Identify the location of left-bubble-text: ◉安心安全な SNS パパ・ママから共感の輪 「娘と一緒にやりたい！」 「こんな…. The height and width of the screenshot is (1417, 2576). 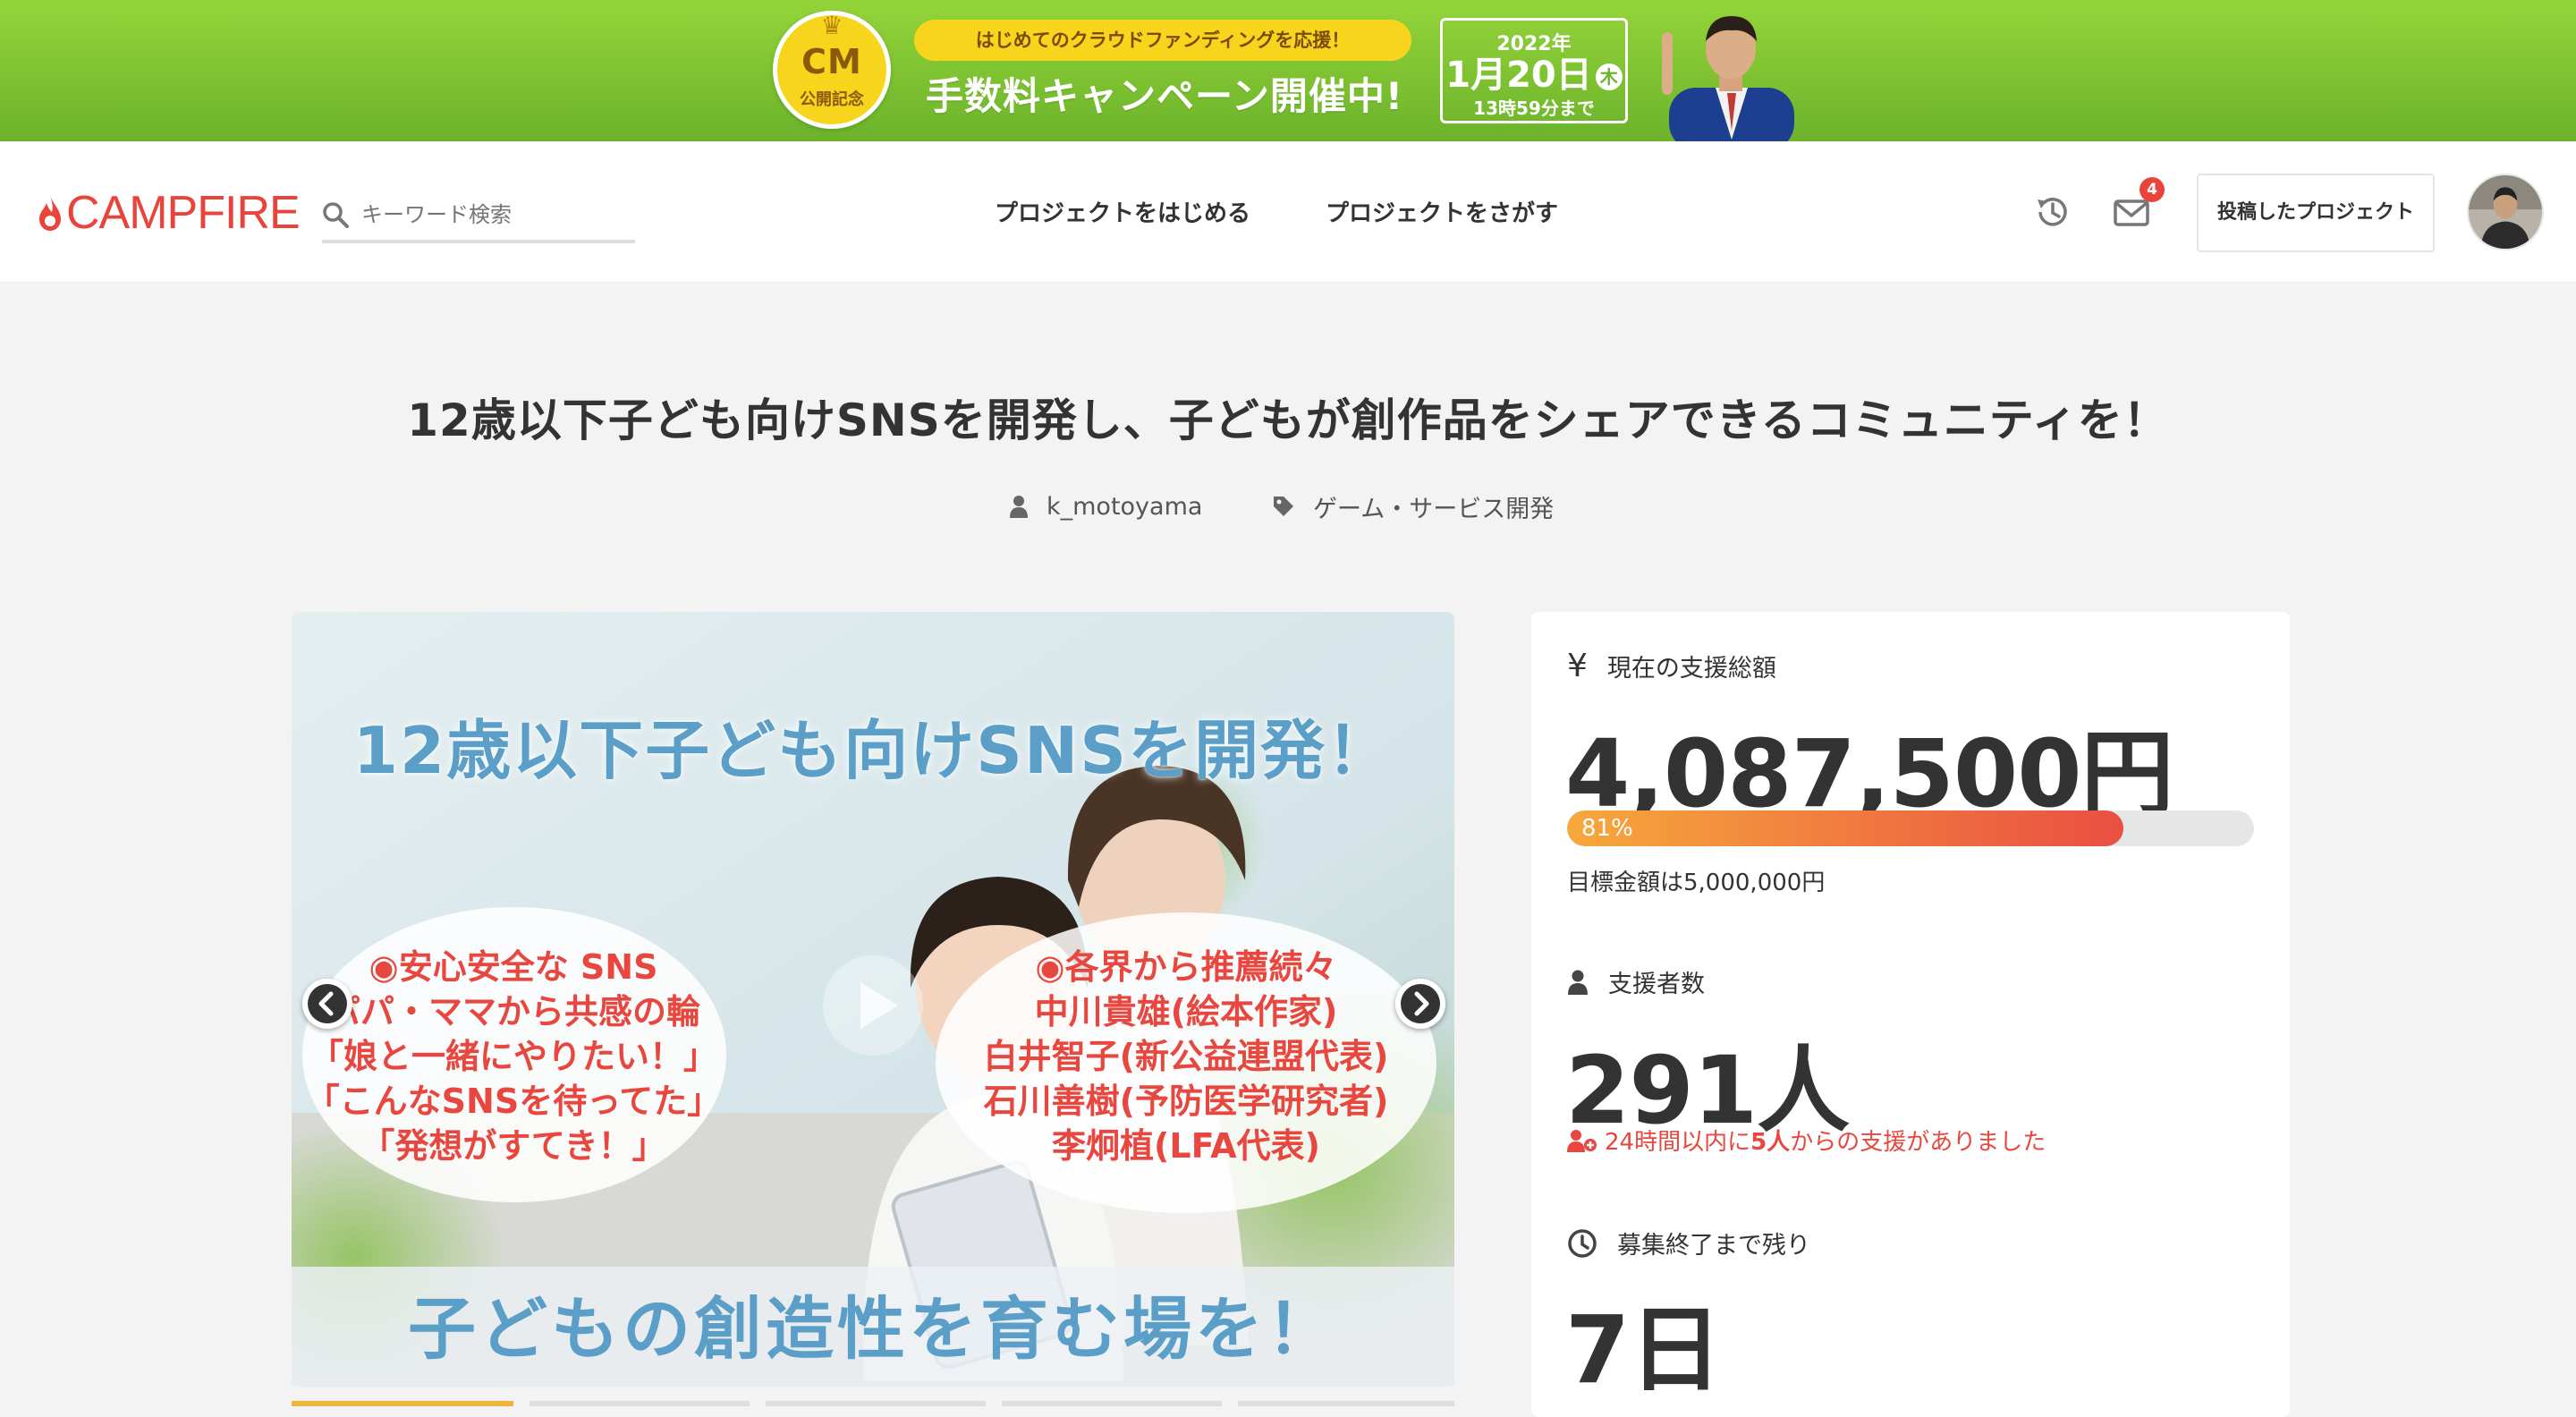
(513, 1056).